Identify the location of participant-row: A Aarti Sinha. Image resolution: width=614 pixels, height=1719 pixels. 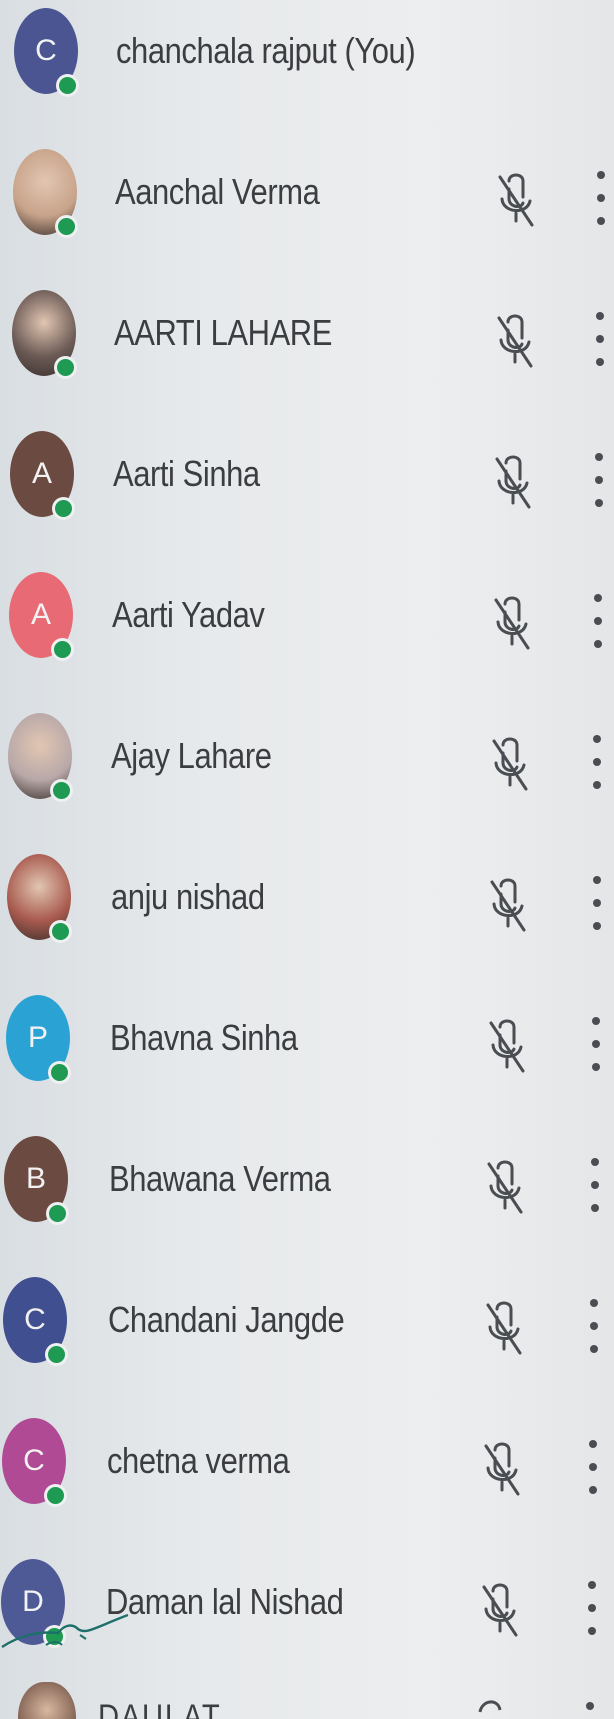
(307, 494).